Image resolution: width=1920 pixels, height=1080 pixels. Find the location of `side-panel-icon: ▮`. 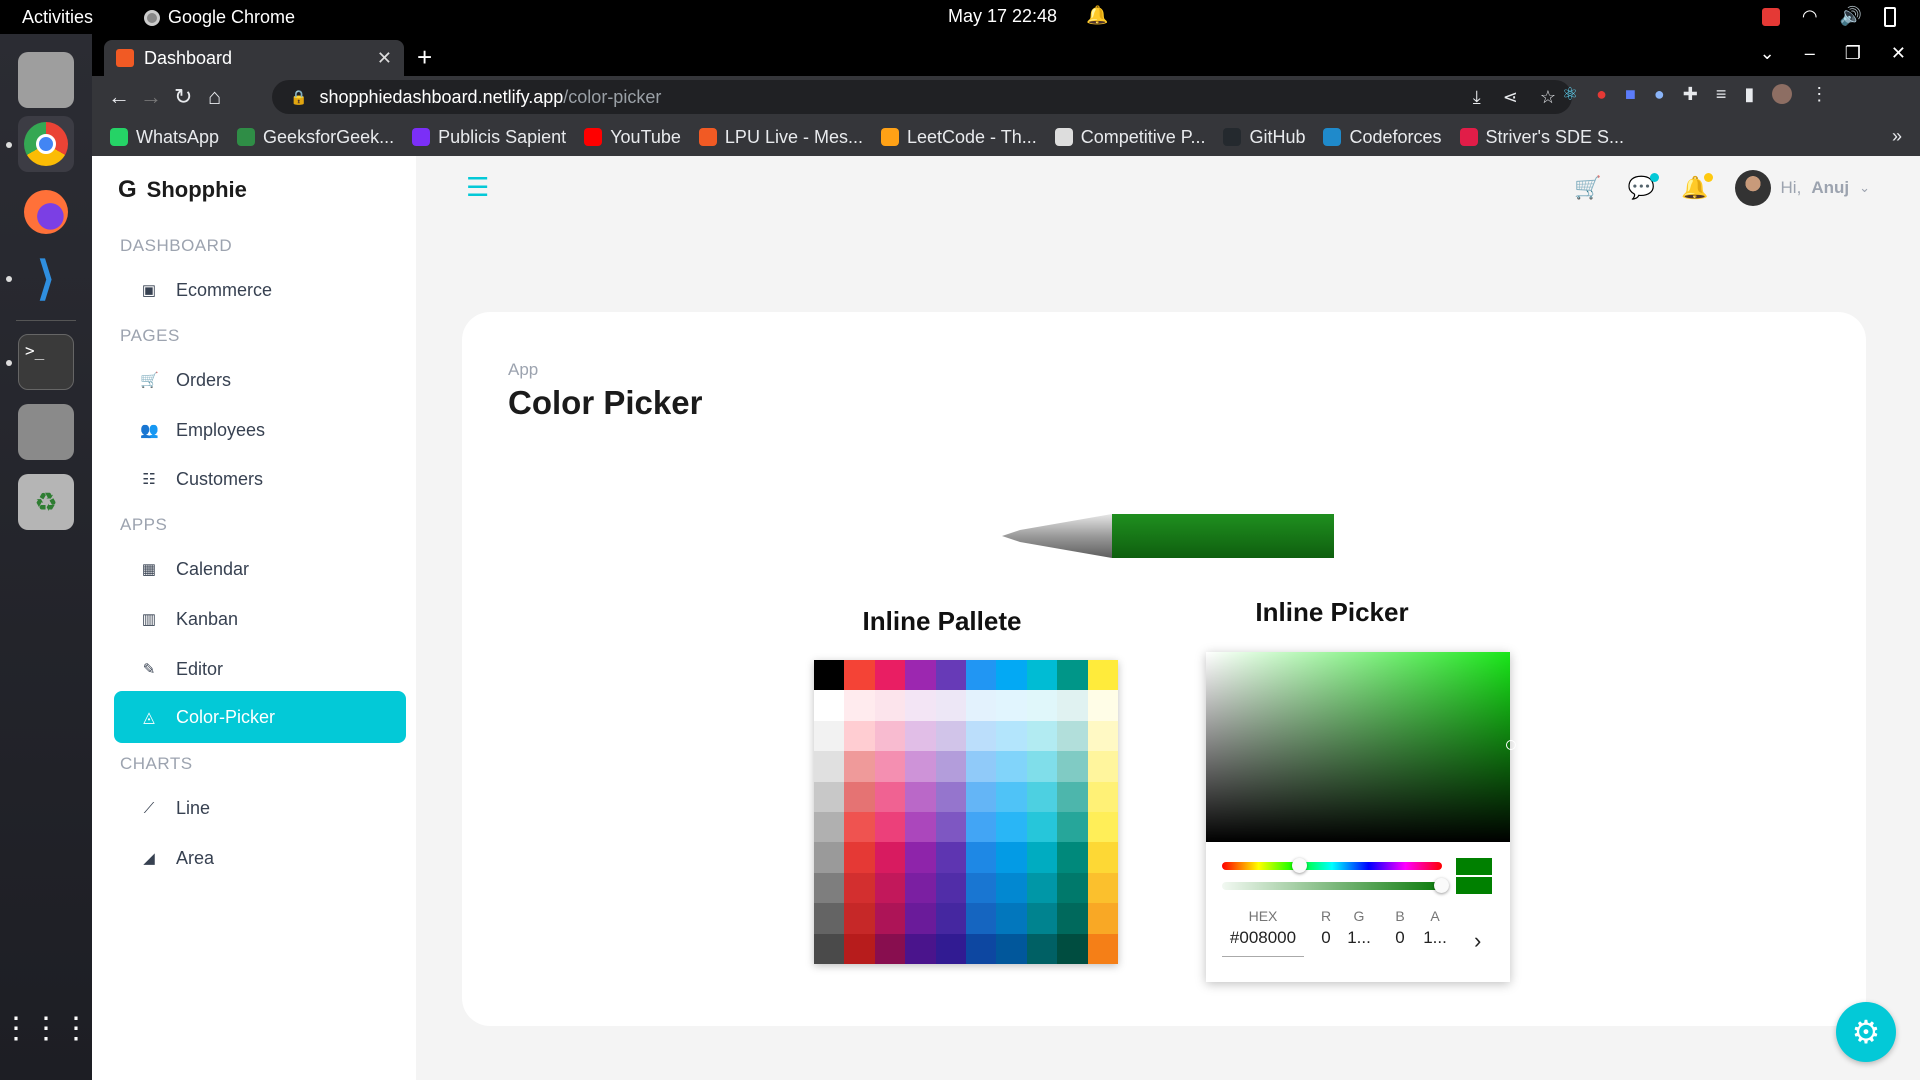

side-panel-icon: ▮ is located at coordinates (1749, 94).